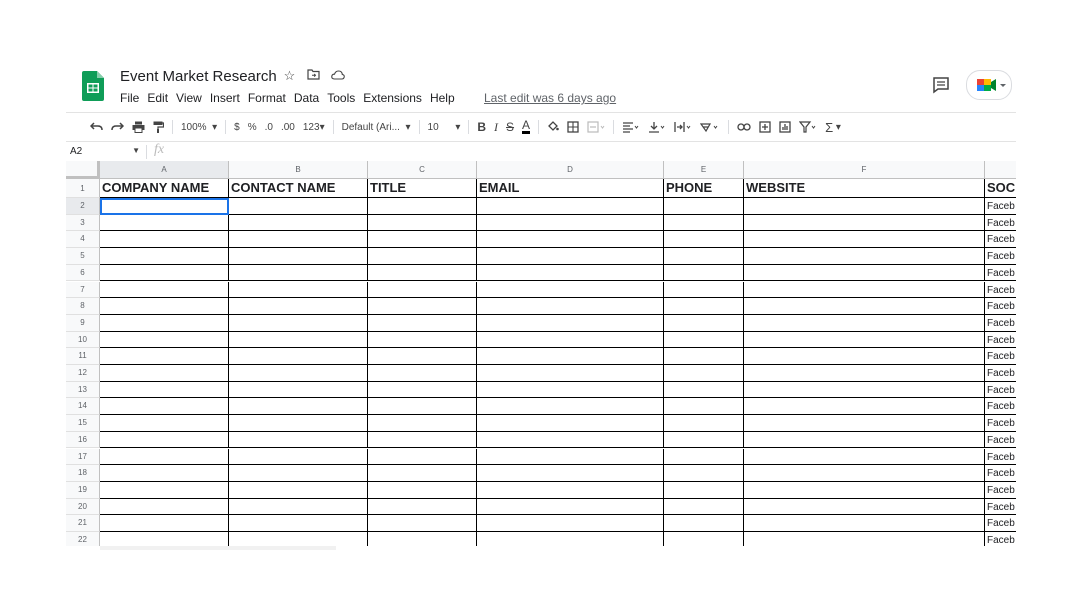 The width and height of the screenshot is (1080, 608). I want to click on column-header: F, so click(864, 170).